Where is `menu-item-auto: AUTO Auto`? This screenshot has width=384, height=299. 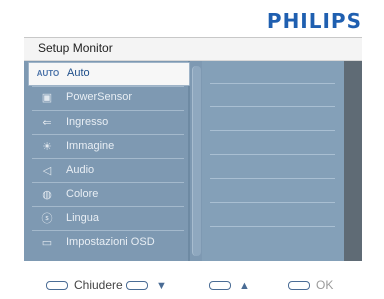 menu-item-auto: AUTO Auto is located at coordinates (109, 74).